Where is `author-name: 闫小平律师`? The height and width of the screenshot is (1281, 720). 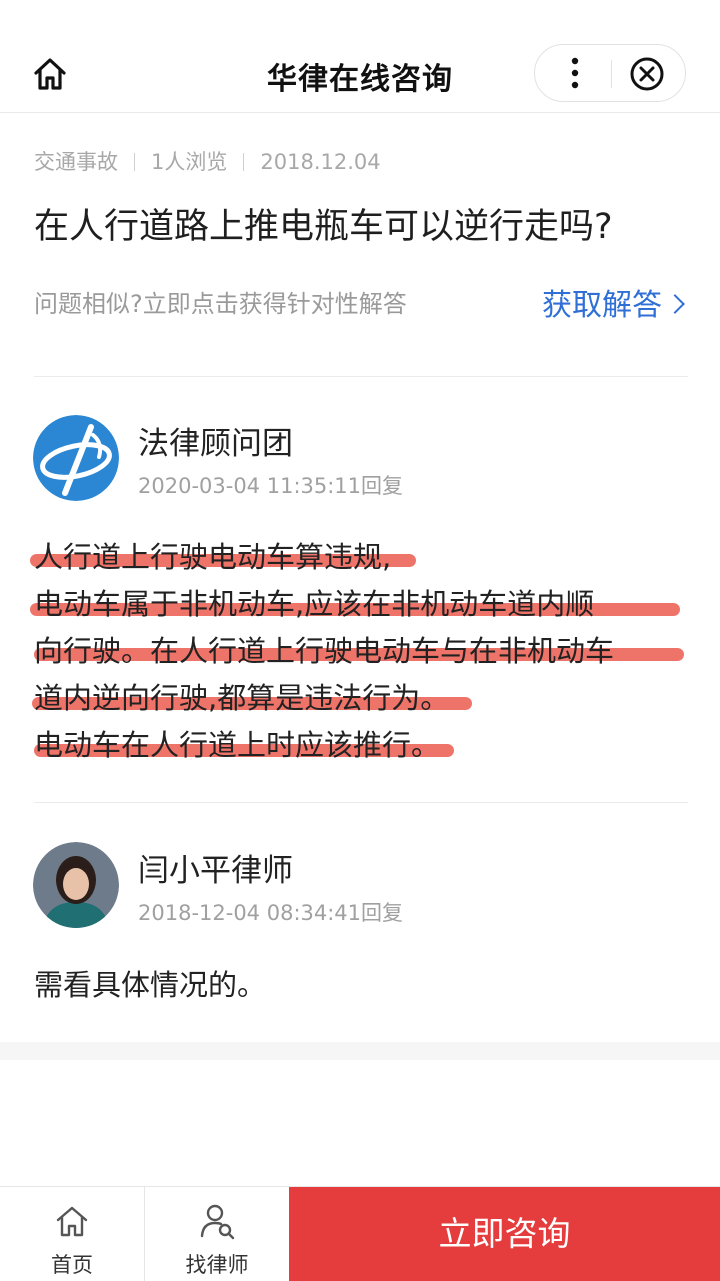
author-name: 闫小平律师 is located at coordinates (215, 867).